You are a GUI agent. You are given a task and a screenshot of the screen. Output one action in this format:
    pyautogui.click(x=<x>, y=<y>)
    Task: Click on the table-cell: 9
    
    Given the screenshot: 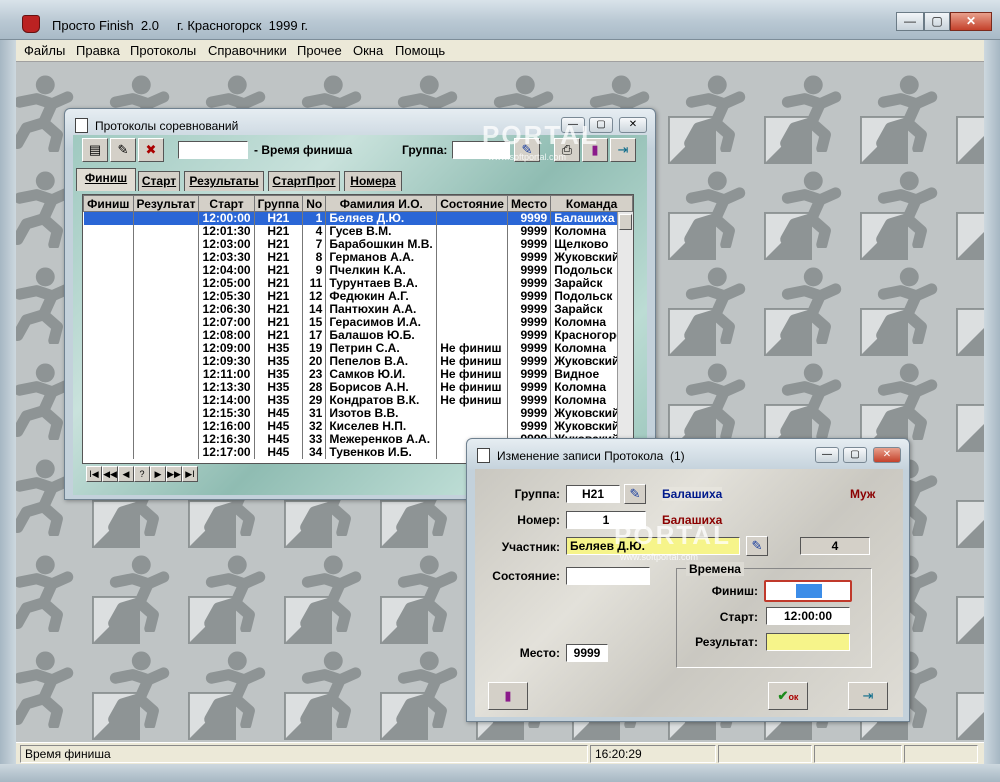 What is the action you would take?
    pyautogui.click(x=314, y=270)
    